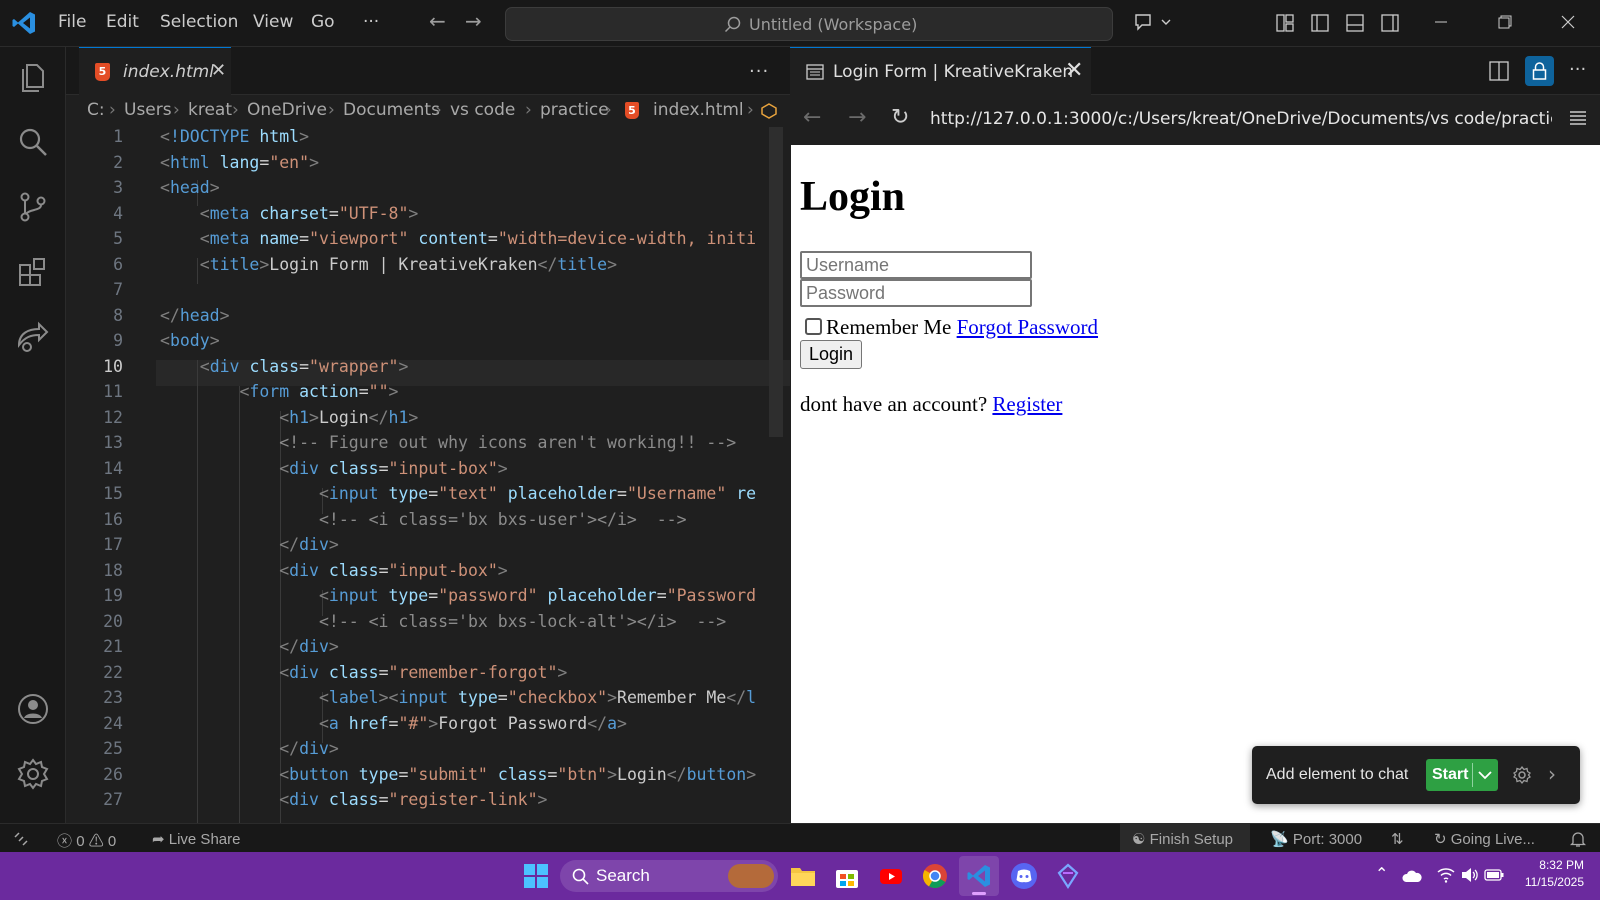 The image size is (1600, 900). I want to click on menu-go: Go, so click(323, 22).